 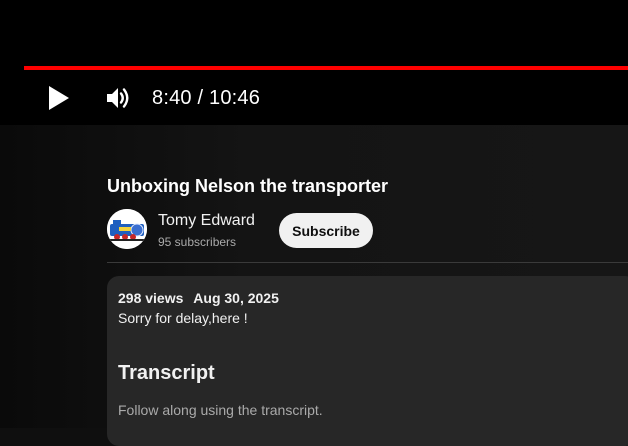 I want to click on play-button, so click(x=59, y=98).